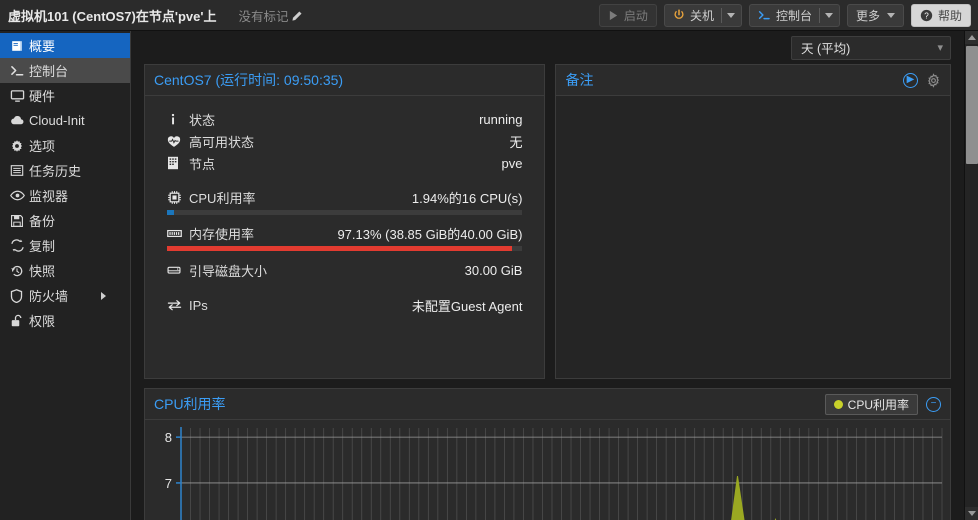 This screenshot has width=978, height=520. I want to click on ips-value: 未配置Guest Agent, so click(467, 306).